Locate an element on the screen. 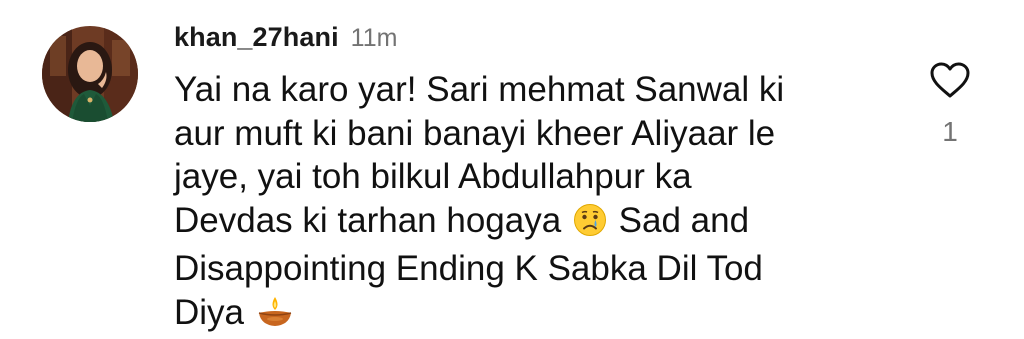 The width and height of the screenshot is (1024, 339). timestamp: 11m is located at coordinates (374, 38).